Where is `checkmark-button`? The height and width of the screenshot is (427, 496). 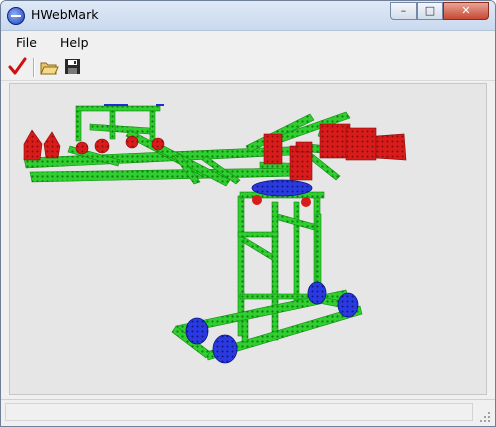 checkmark-button is located at coordinates (18, 67).